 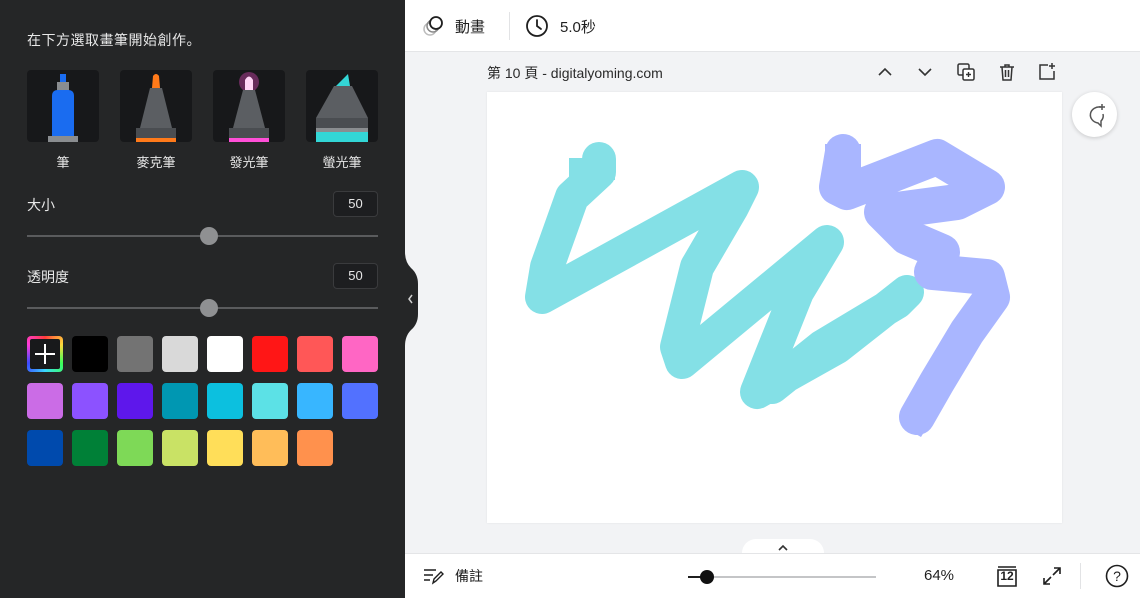 I want to click on help-button: ?, so click(x=1117, y=576).